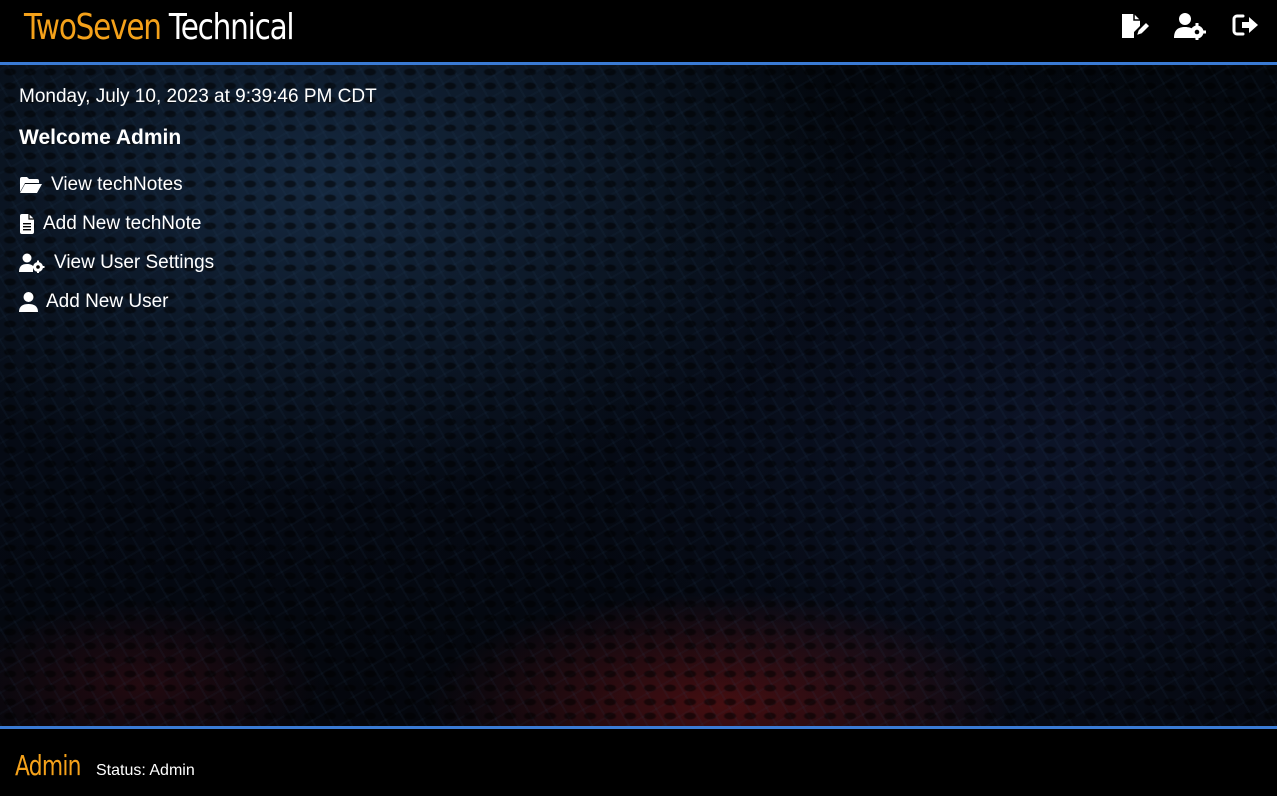  Describe the element at coordinates (27, 223) in the screenshot. I see `file-icon` at that location.